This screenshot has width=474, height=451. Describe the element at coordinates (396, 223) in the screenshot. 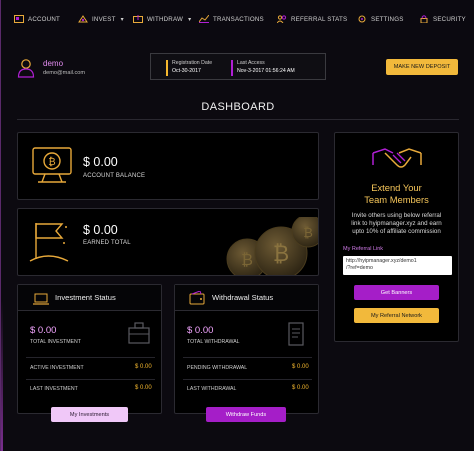

I see `team-text-line2: link to hyipmanager.xyz and earn` at that location.